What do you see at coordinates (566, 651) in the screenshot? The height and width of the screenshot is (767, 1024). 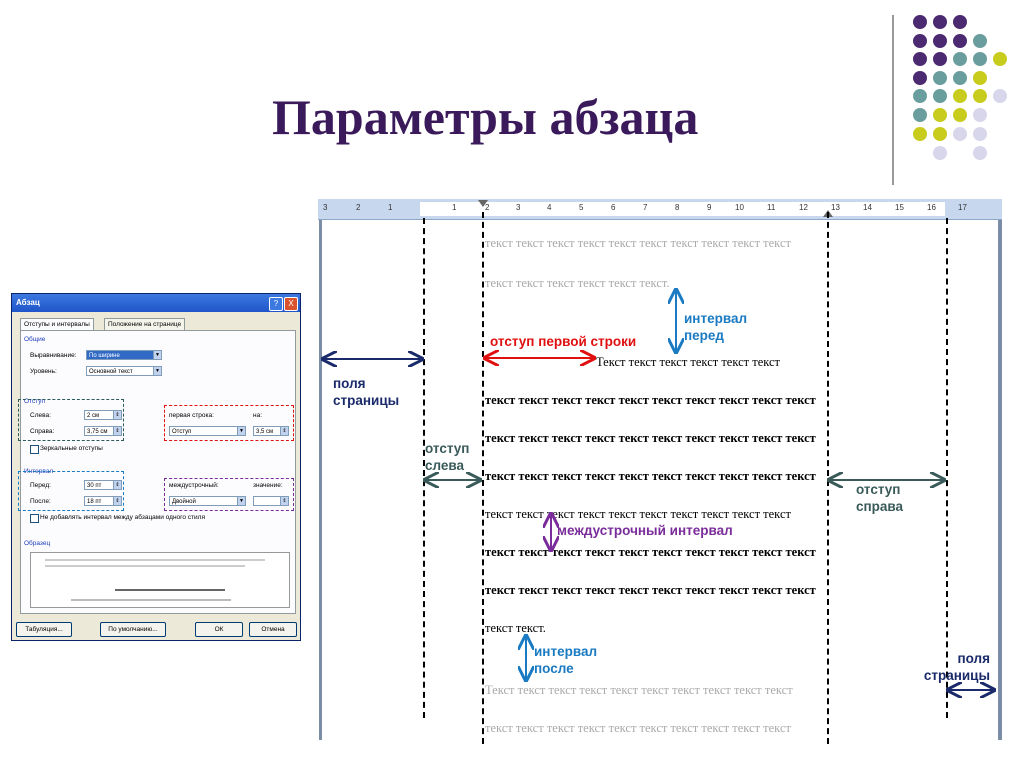 I see `after-label-line1: интервал` at bounding box center [566, 651].